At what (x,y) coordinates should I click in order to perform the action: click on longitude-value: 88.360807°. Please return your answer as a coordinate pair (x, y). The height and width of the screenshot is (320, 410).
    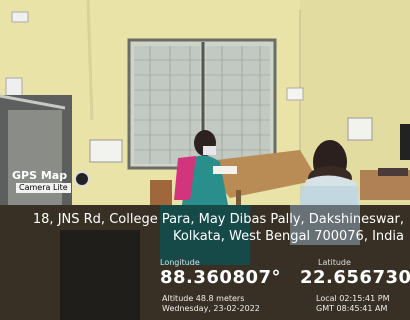
    Looking at the image, I should click on (221, 277).